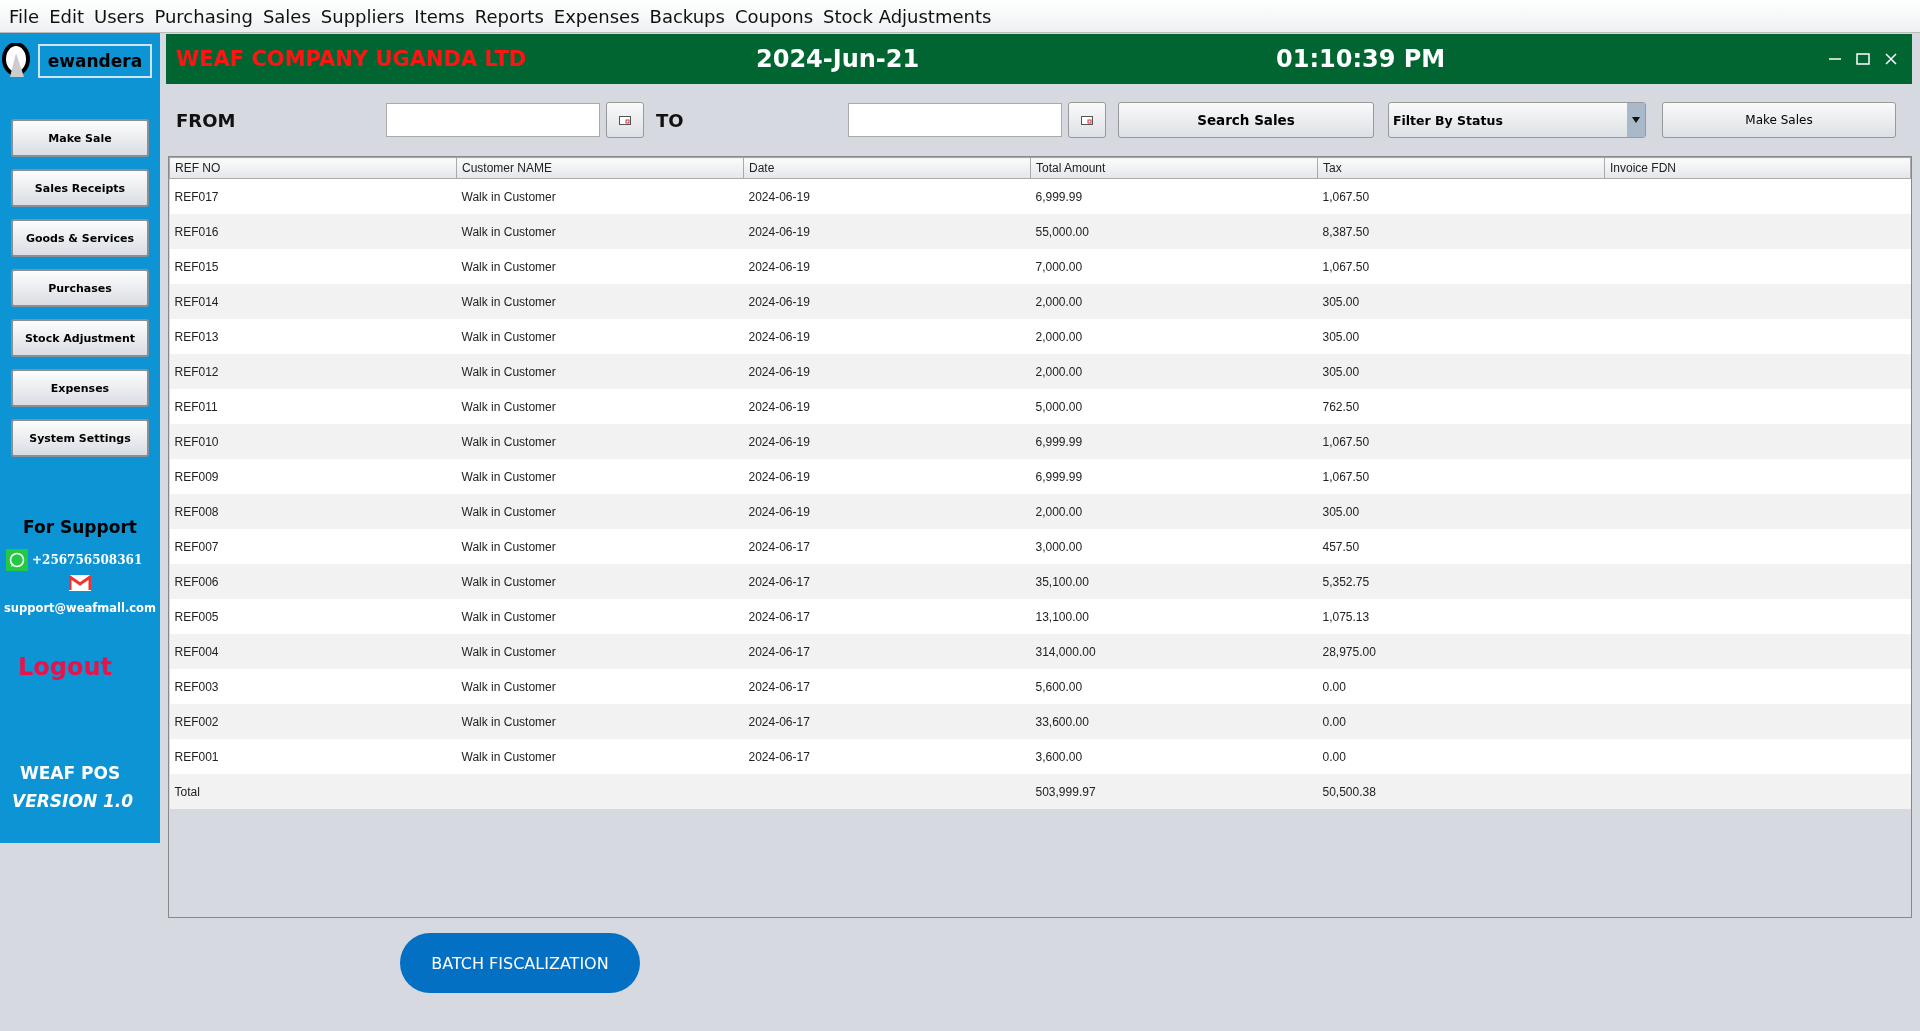 This screenshot has width=1920, height=1031. I want to click on sidebar-button: Expenses, so click(80, 388).